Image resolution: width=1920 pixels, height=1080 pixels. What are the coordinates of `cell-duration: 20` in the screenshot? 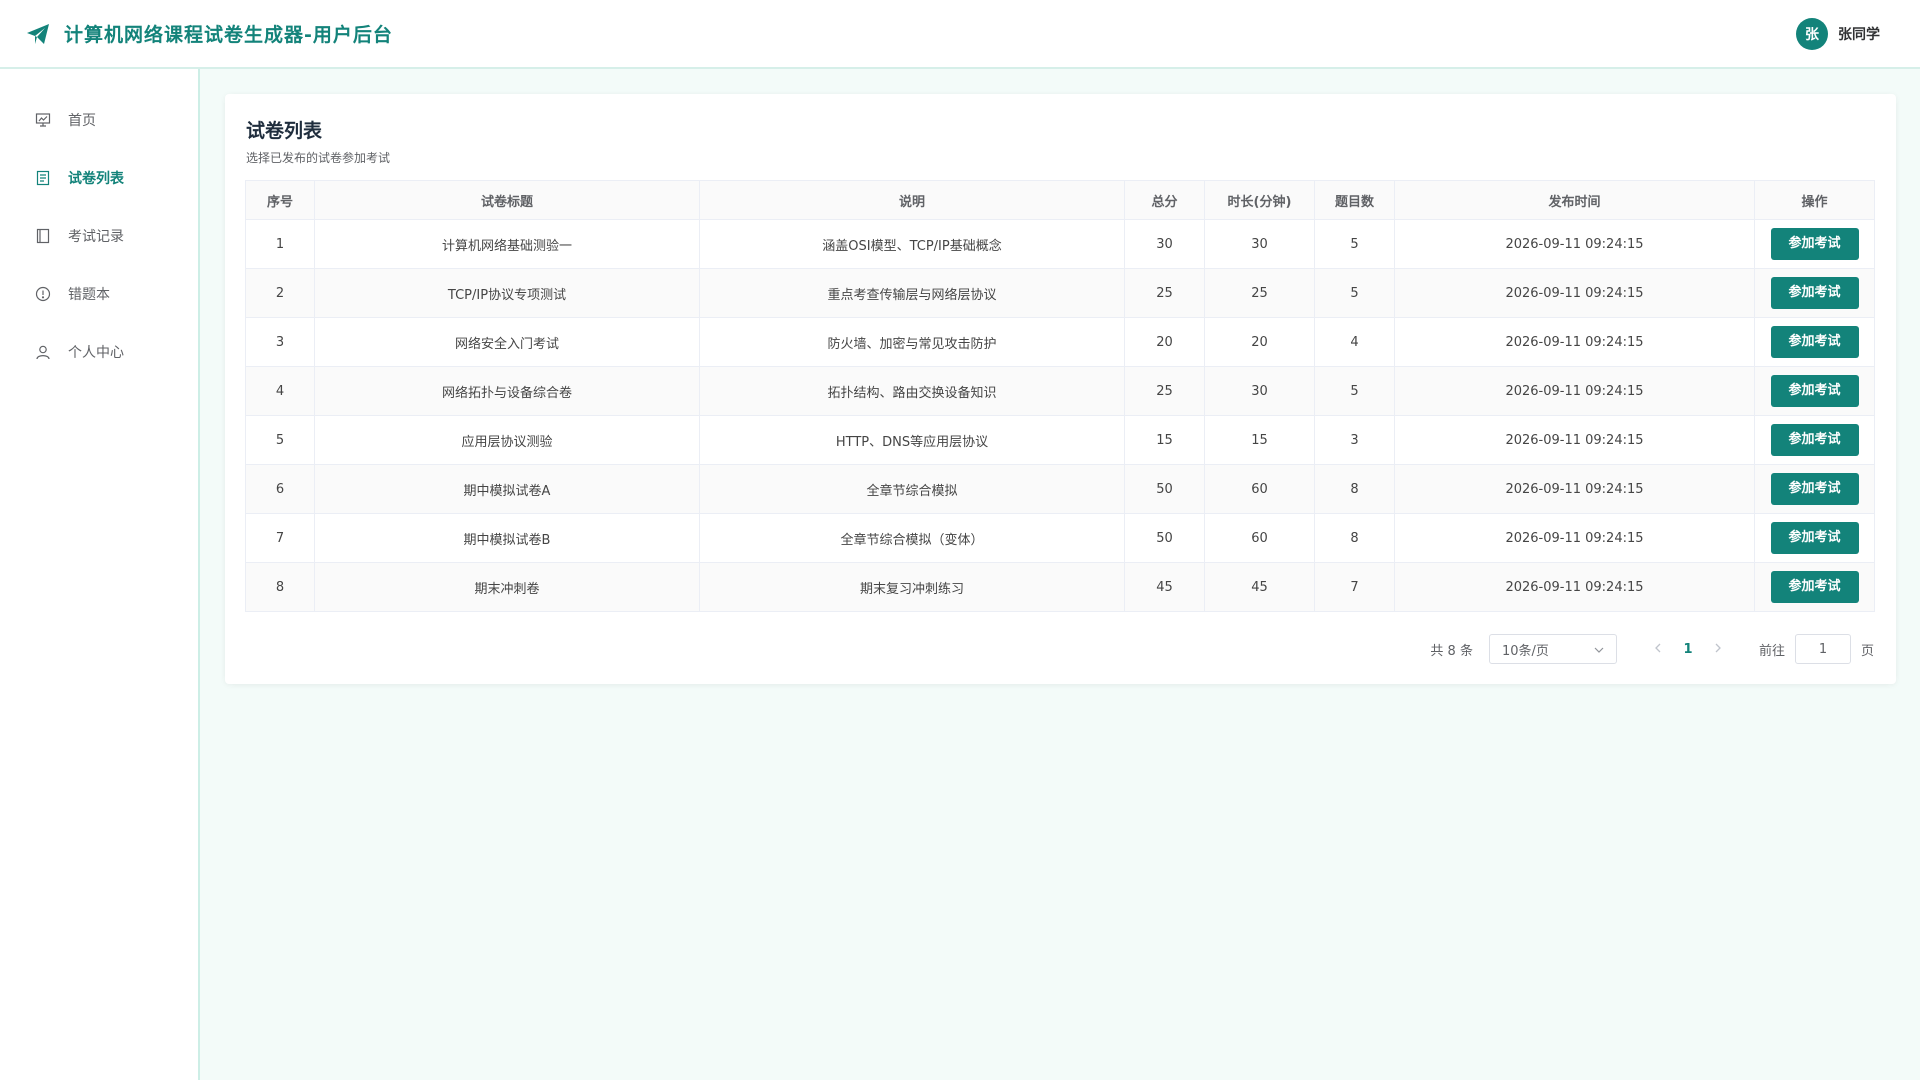 It's located at (1259, 342).